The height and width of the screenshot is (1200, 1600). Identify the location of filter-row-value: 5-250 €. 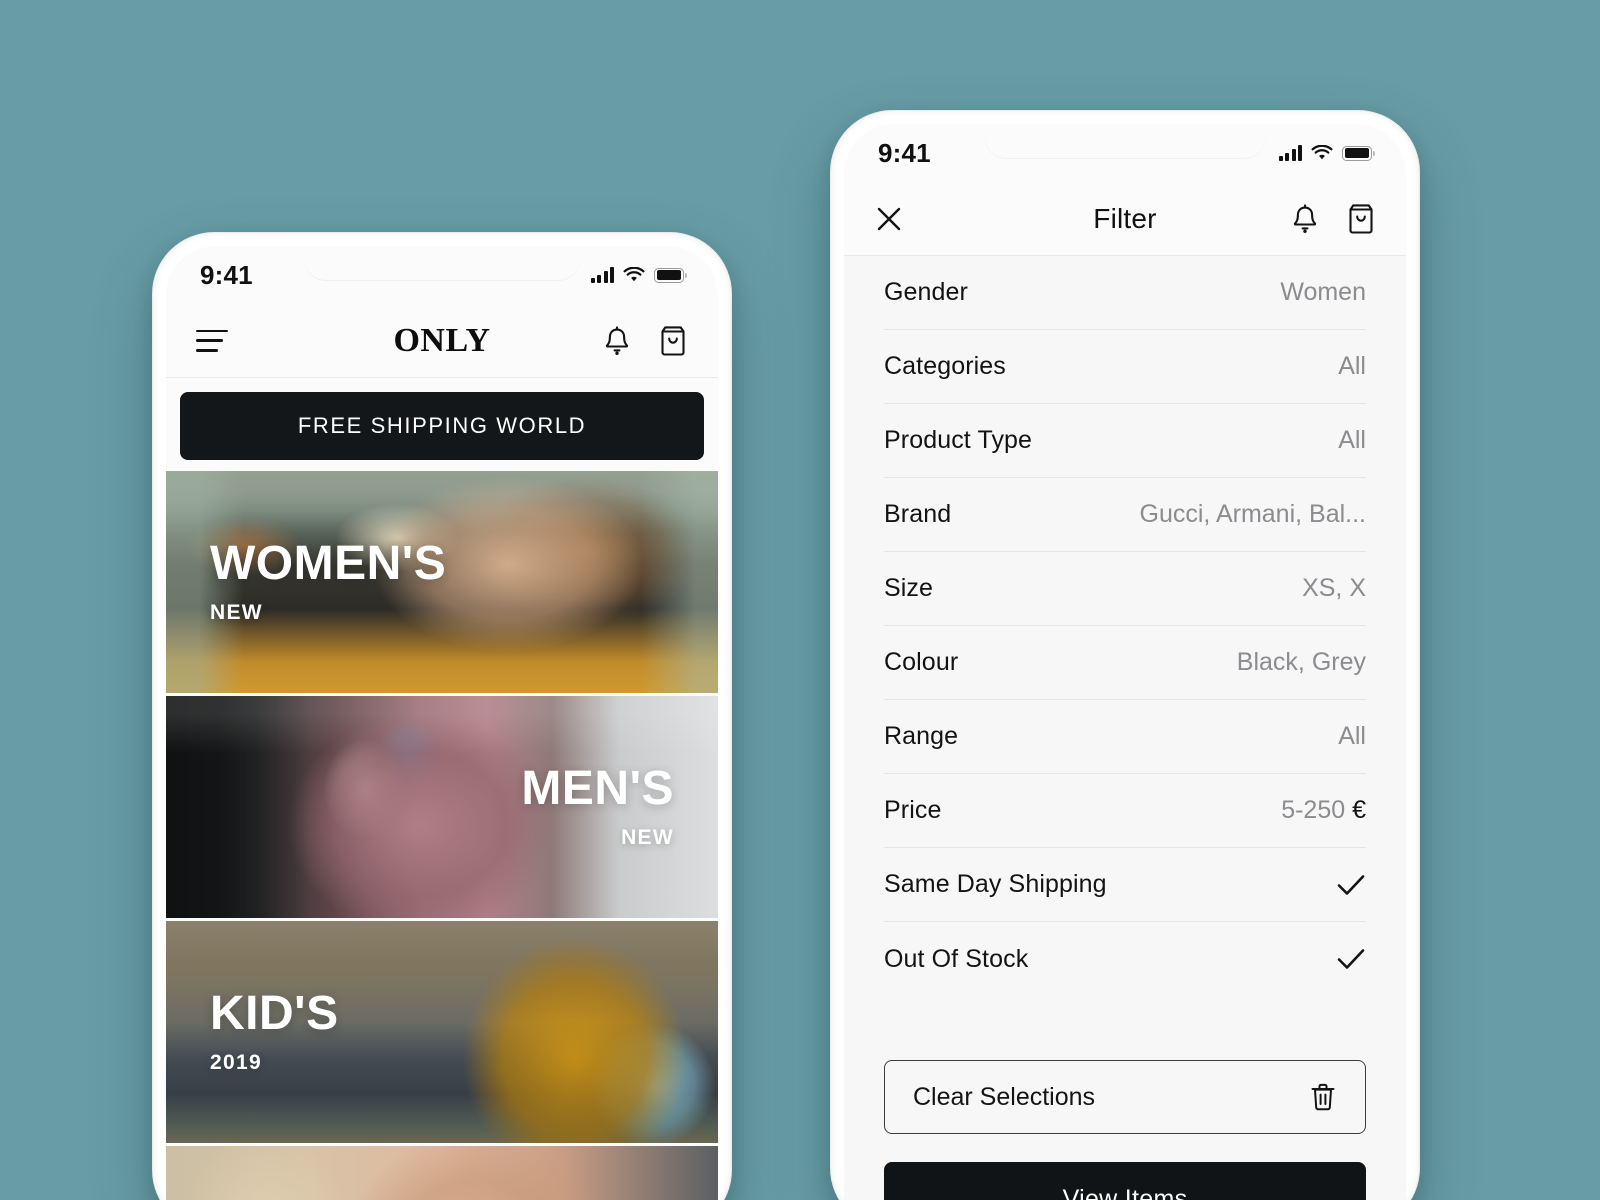
(1323, 810).